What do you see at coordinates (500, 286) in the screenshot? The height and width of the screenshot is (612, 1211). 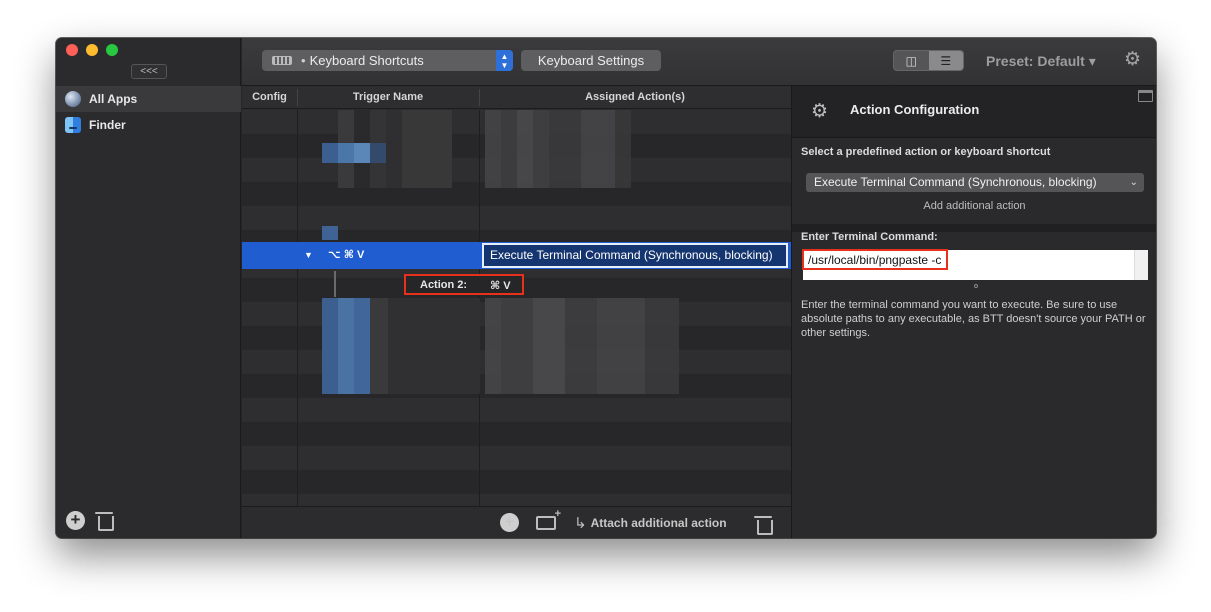 I see `sub-action-shortcut: ⌘ V` at bounding box center [500, 286].